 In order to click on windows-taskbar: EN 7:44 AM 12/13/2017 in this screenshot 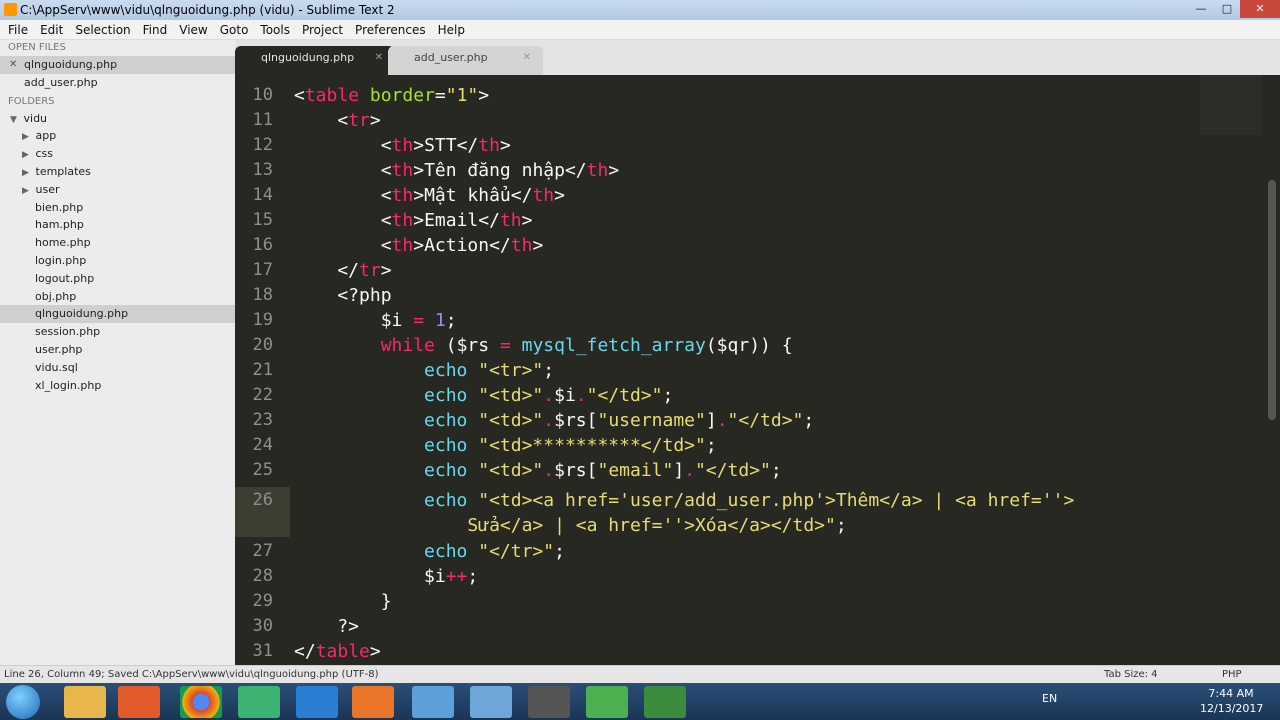, I will do `click(640, 701)`.